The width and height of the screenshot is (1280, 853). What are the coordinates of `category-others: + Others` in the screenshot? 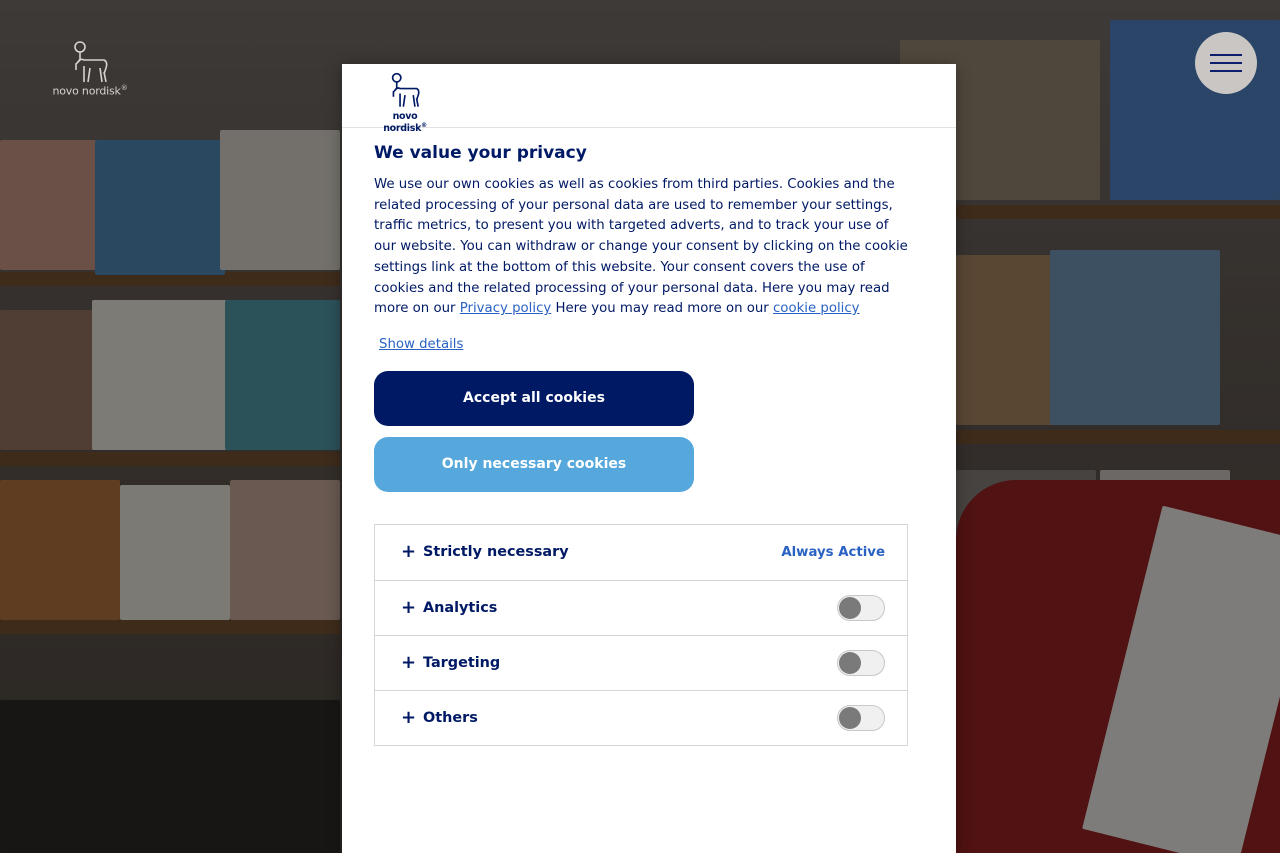 It's located at (641, 717).